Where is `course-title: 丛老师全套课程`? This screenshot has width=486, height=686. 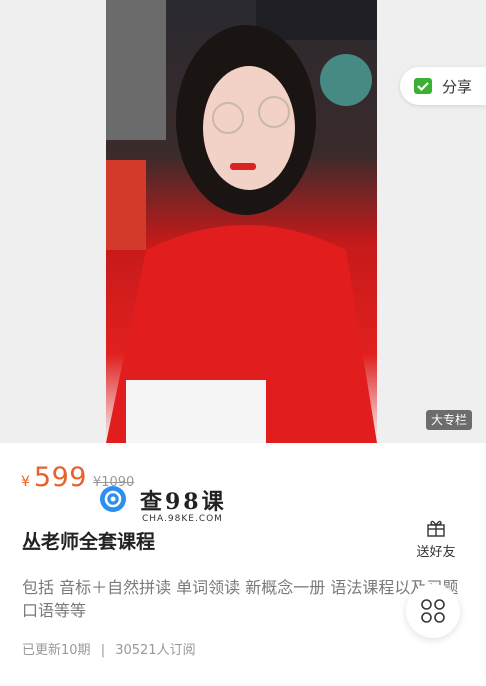
course-title: 丛老师全套课程 is located at coordinates (89, 542).